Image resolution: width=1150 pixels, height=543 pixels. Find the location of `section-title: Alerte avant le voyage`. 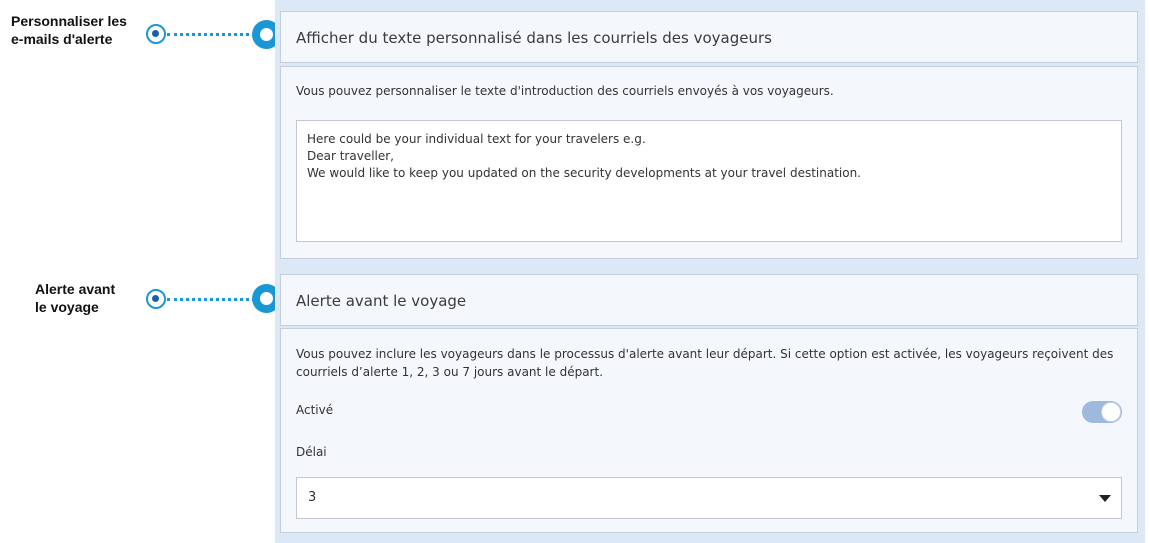

section-title: Alerte avant le voyage is located at coordinates (381, 301).